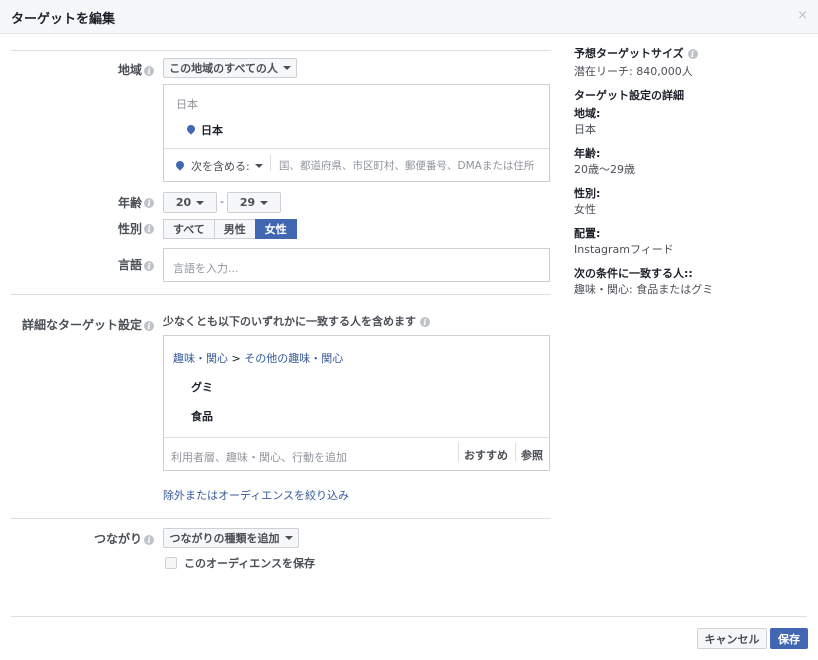 This screenshot has width=818, height=660. I want to click on save-audience-label: このオーディエンスを保存, so click(250, 563).